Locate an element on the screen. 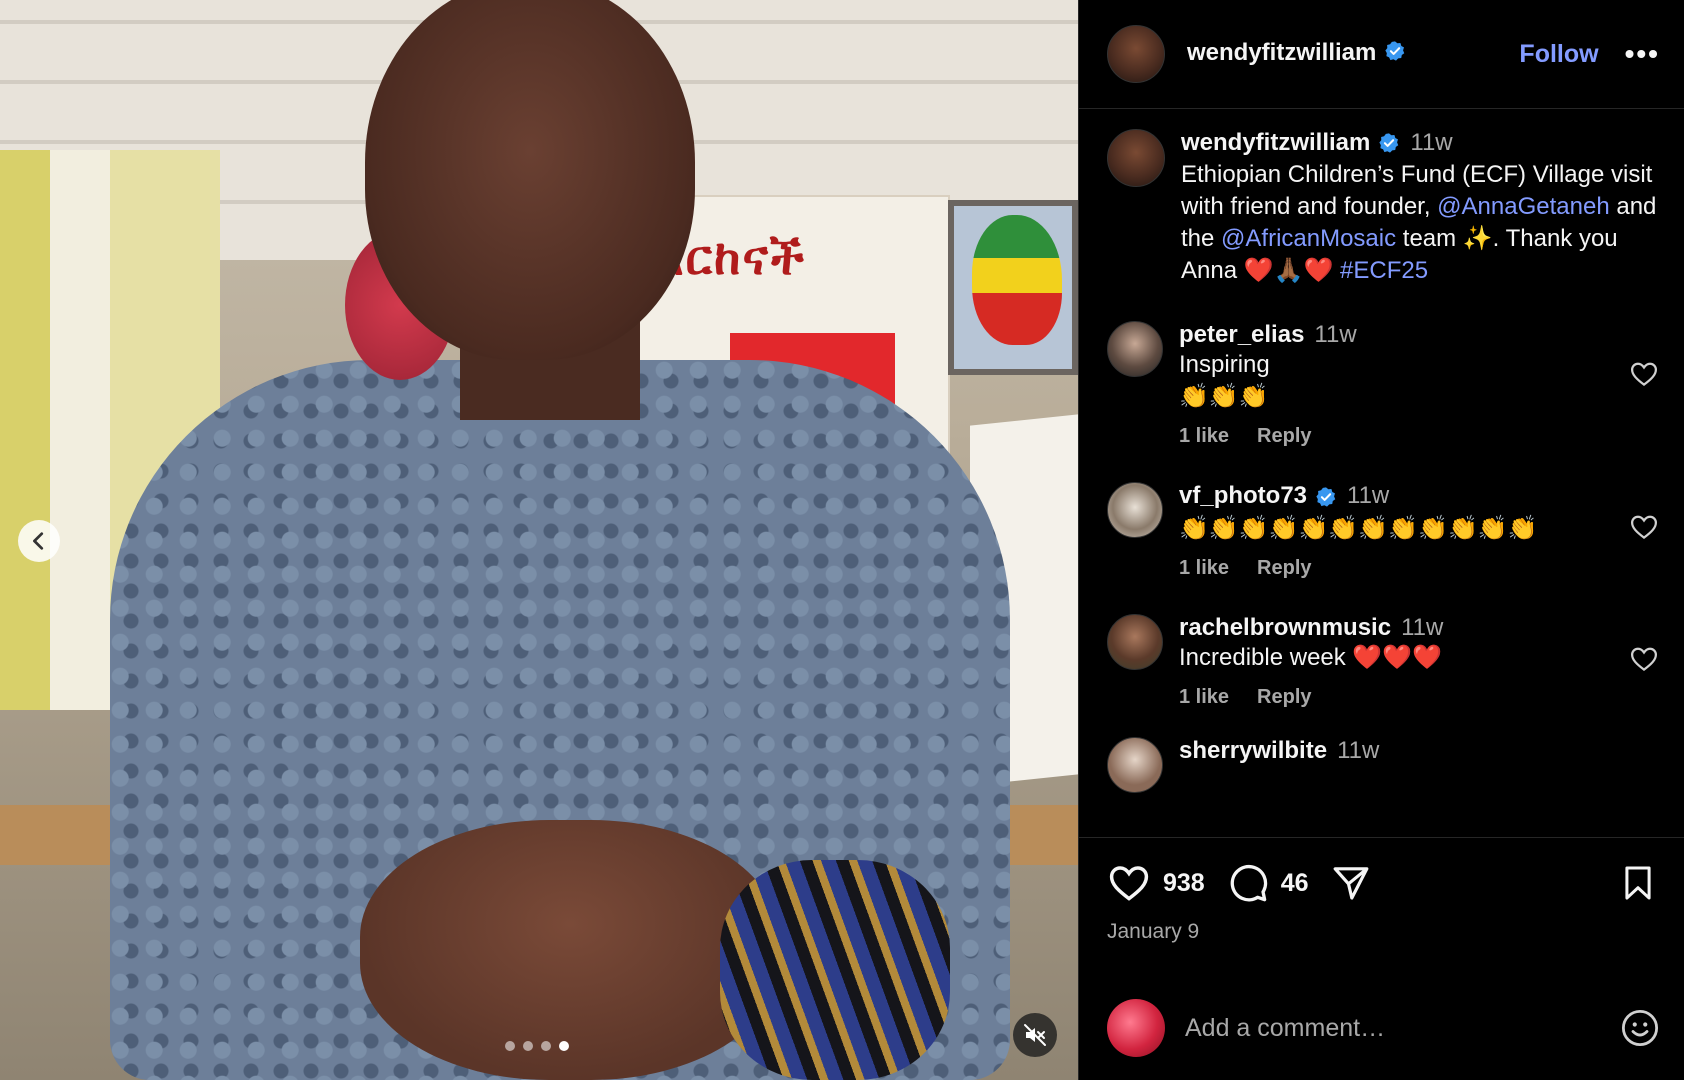 This screenshot has width=1684, height=1080. person-hands is located at coordinates (570, 950).